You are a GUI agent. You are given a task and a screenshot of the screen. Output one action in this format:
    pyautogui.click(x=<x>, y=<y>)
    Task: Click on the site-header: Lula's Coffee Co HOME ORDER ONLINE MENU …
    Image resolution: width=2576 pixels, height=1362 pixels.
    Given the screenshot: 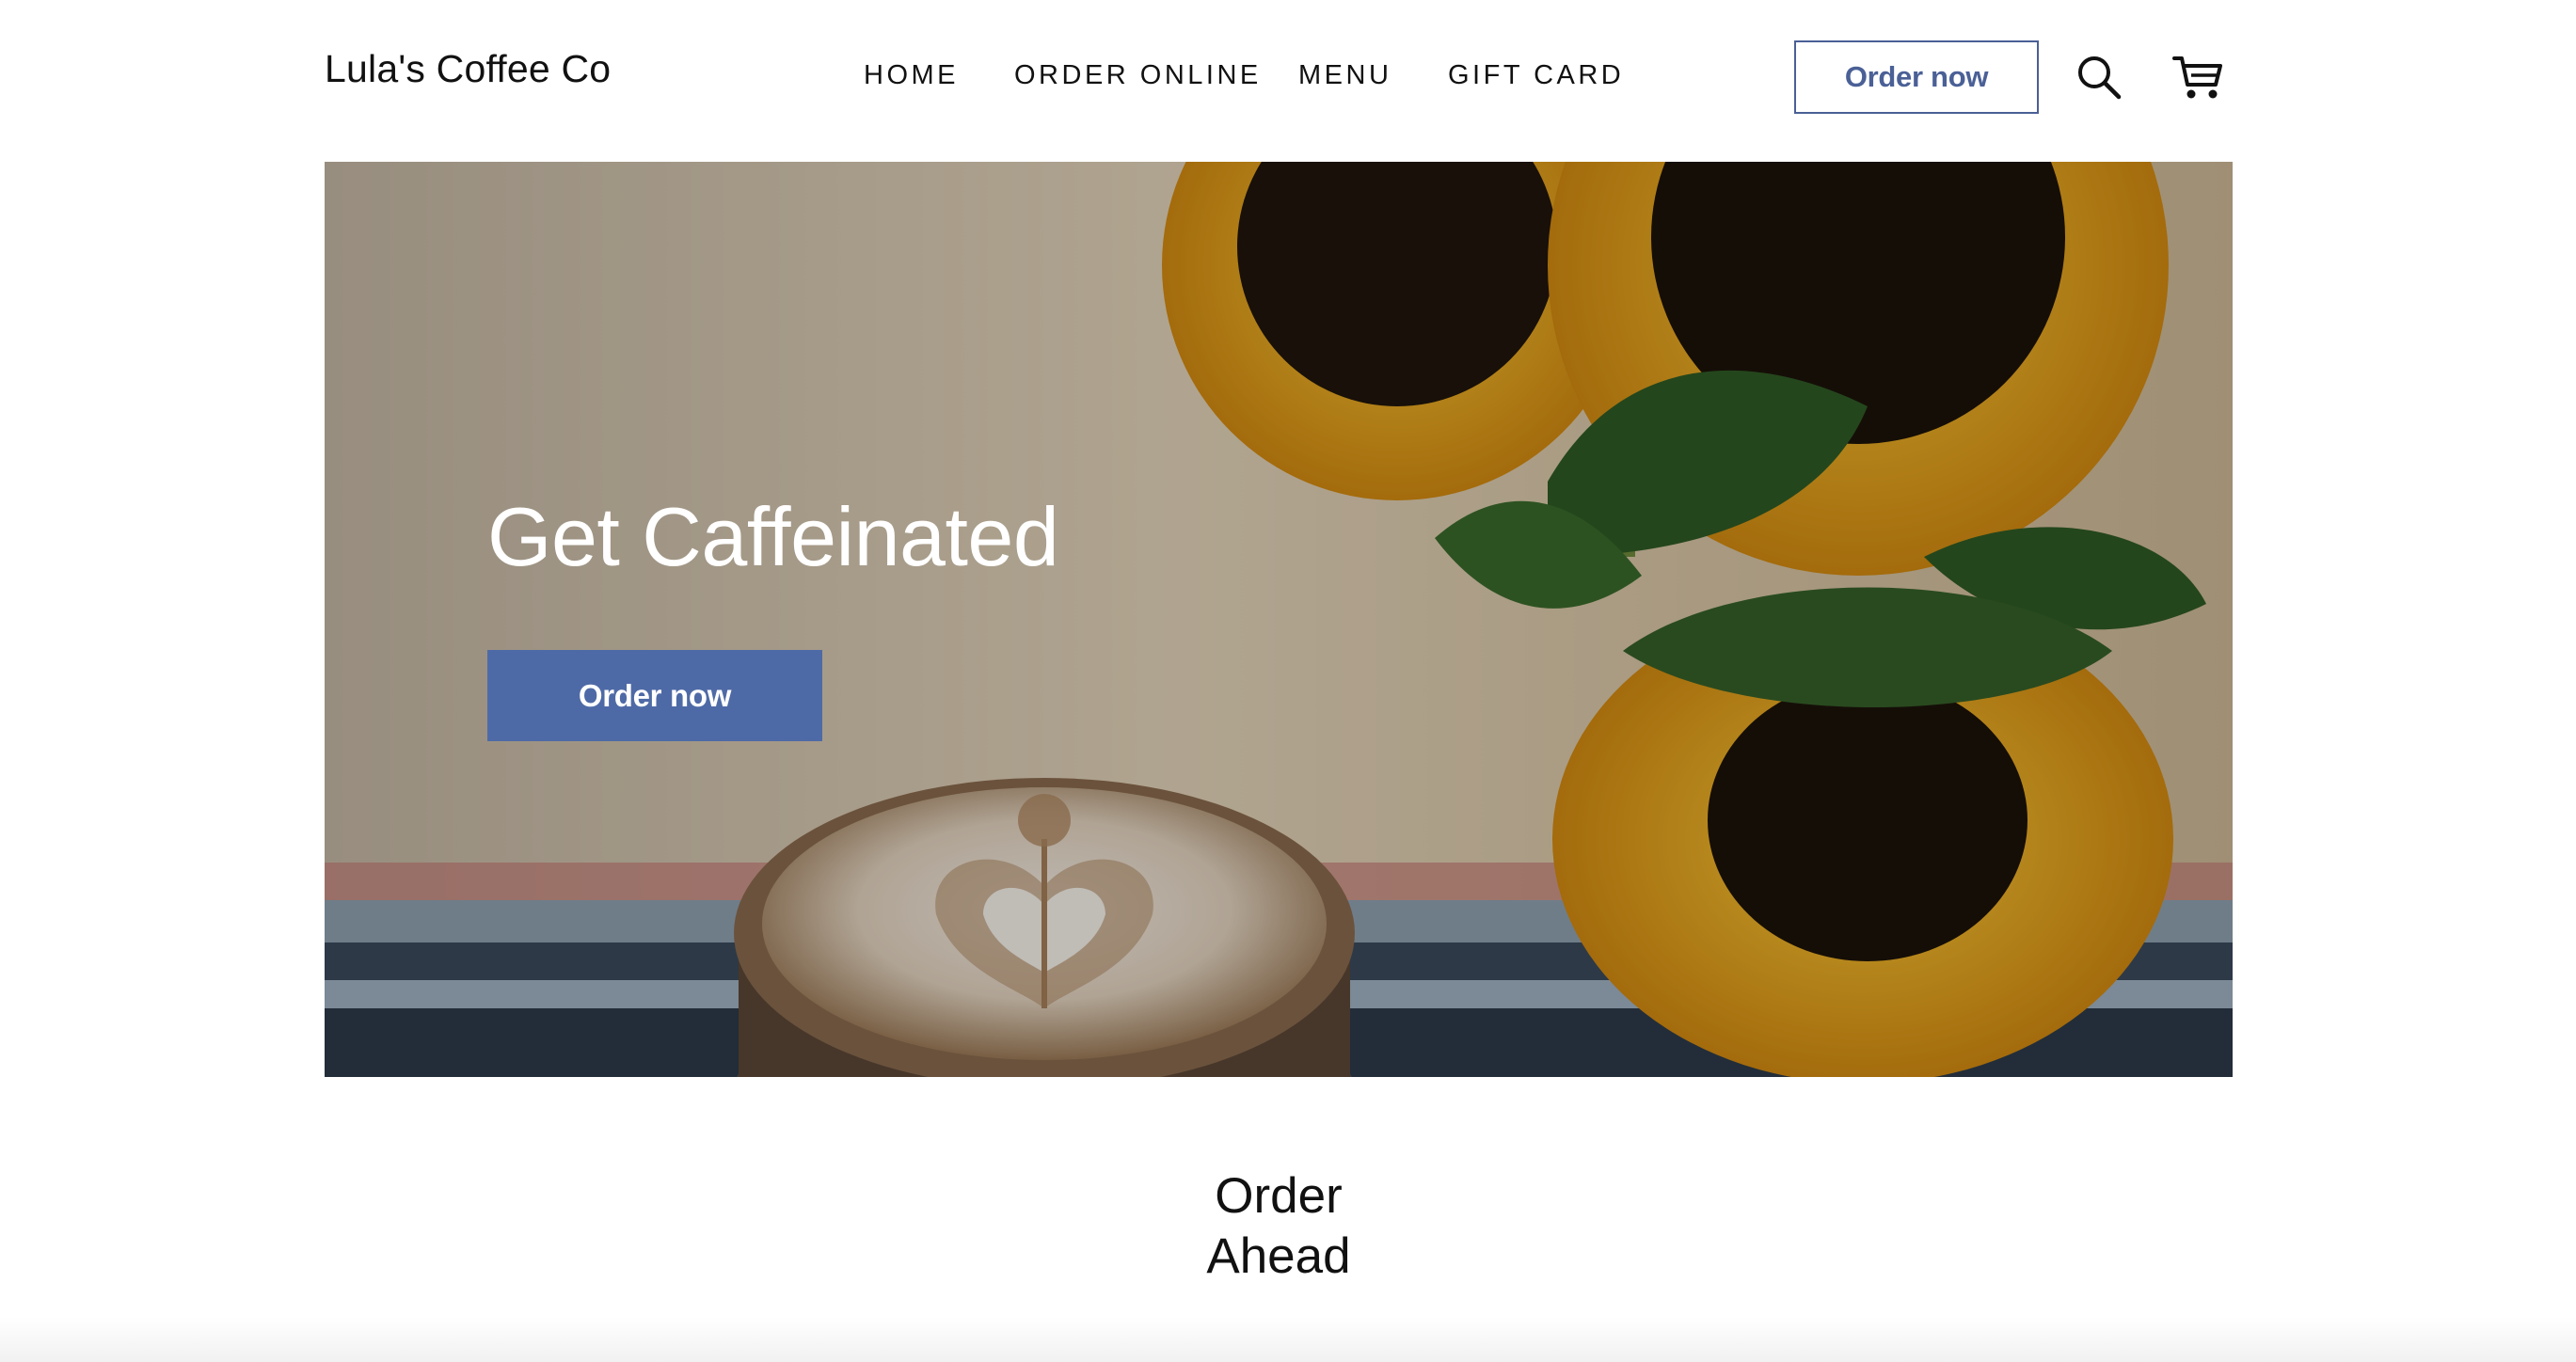 What is the action you would take?
    pyautogui.click(x=1288, y=81)
    